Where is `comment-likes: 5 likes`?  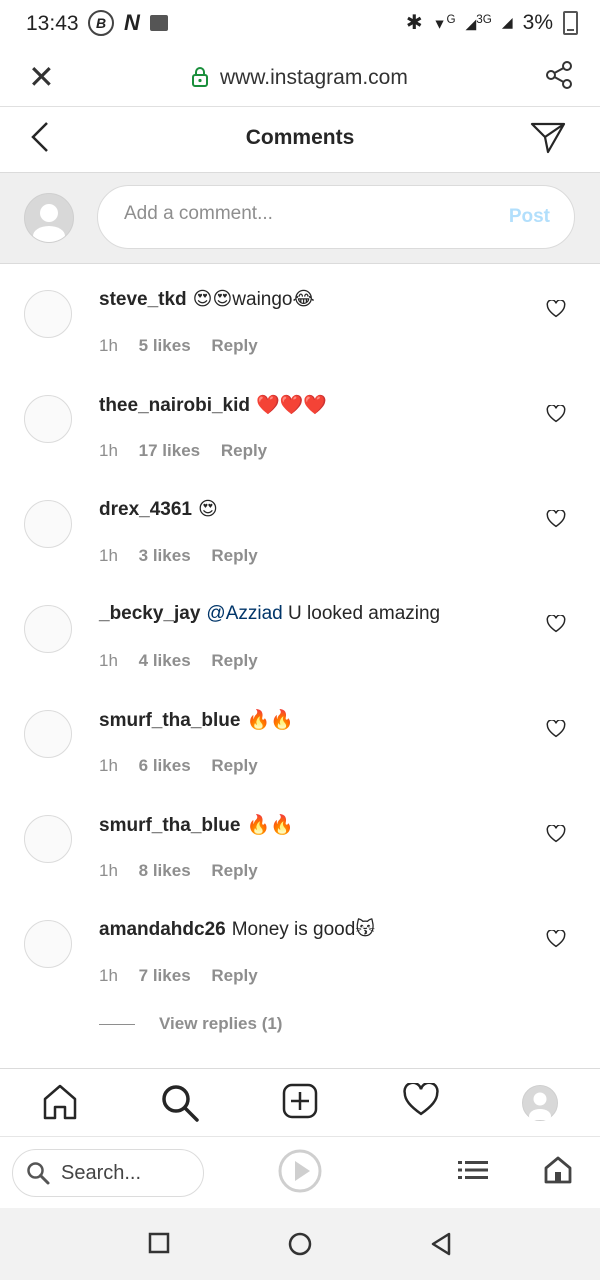 comment-likes: 5 likes is located at coordinates (165, 345).